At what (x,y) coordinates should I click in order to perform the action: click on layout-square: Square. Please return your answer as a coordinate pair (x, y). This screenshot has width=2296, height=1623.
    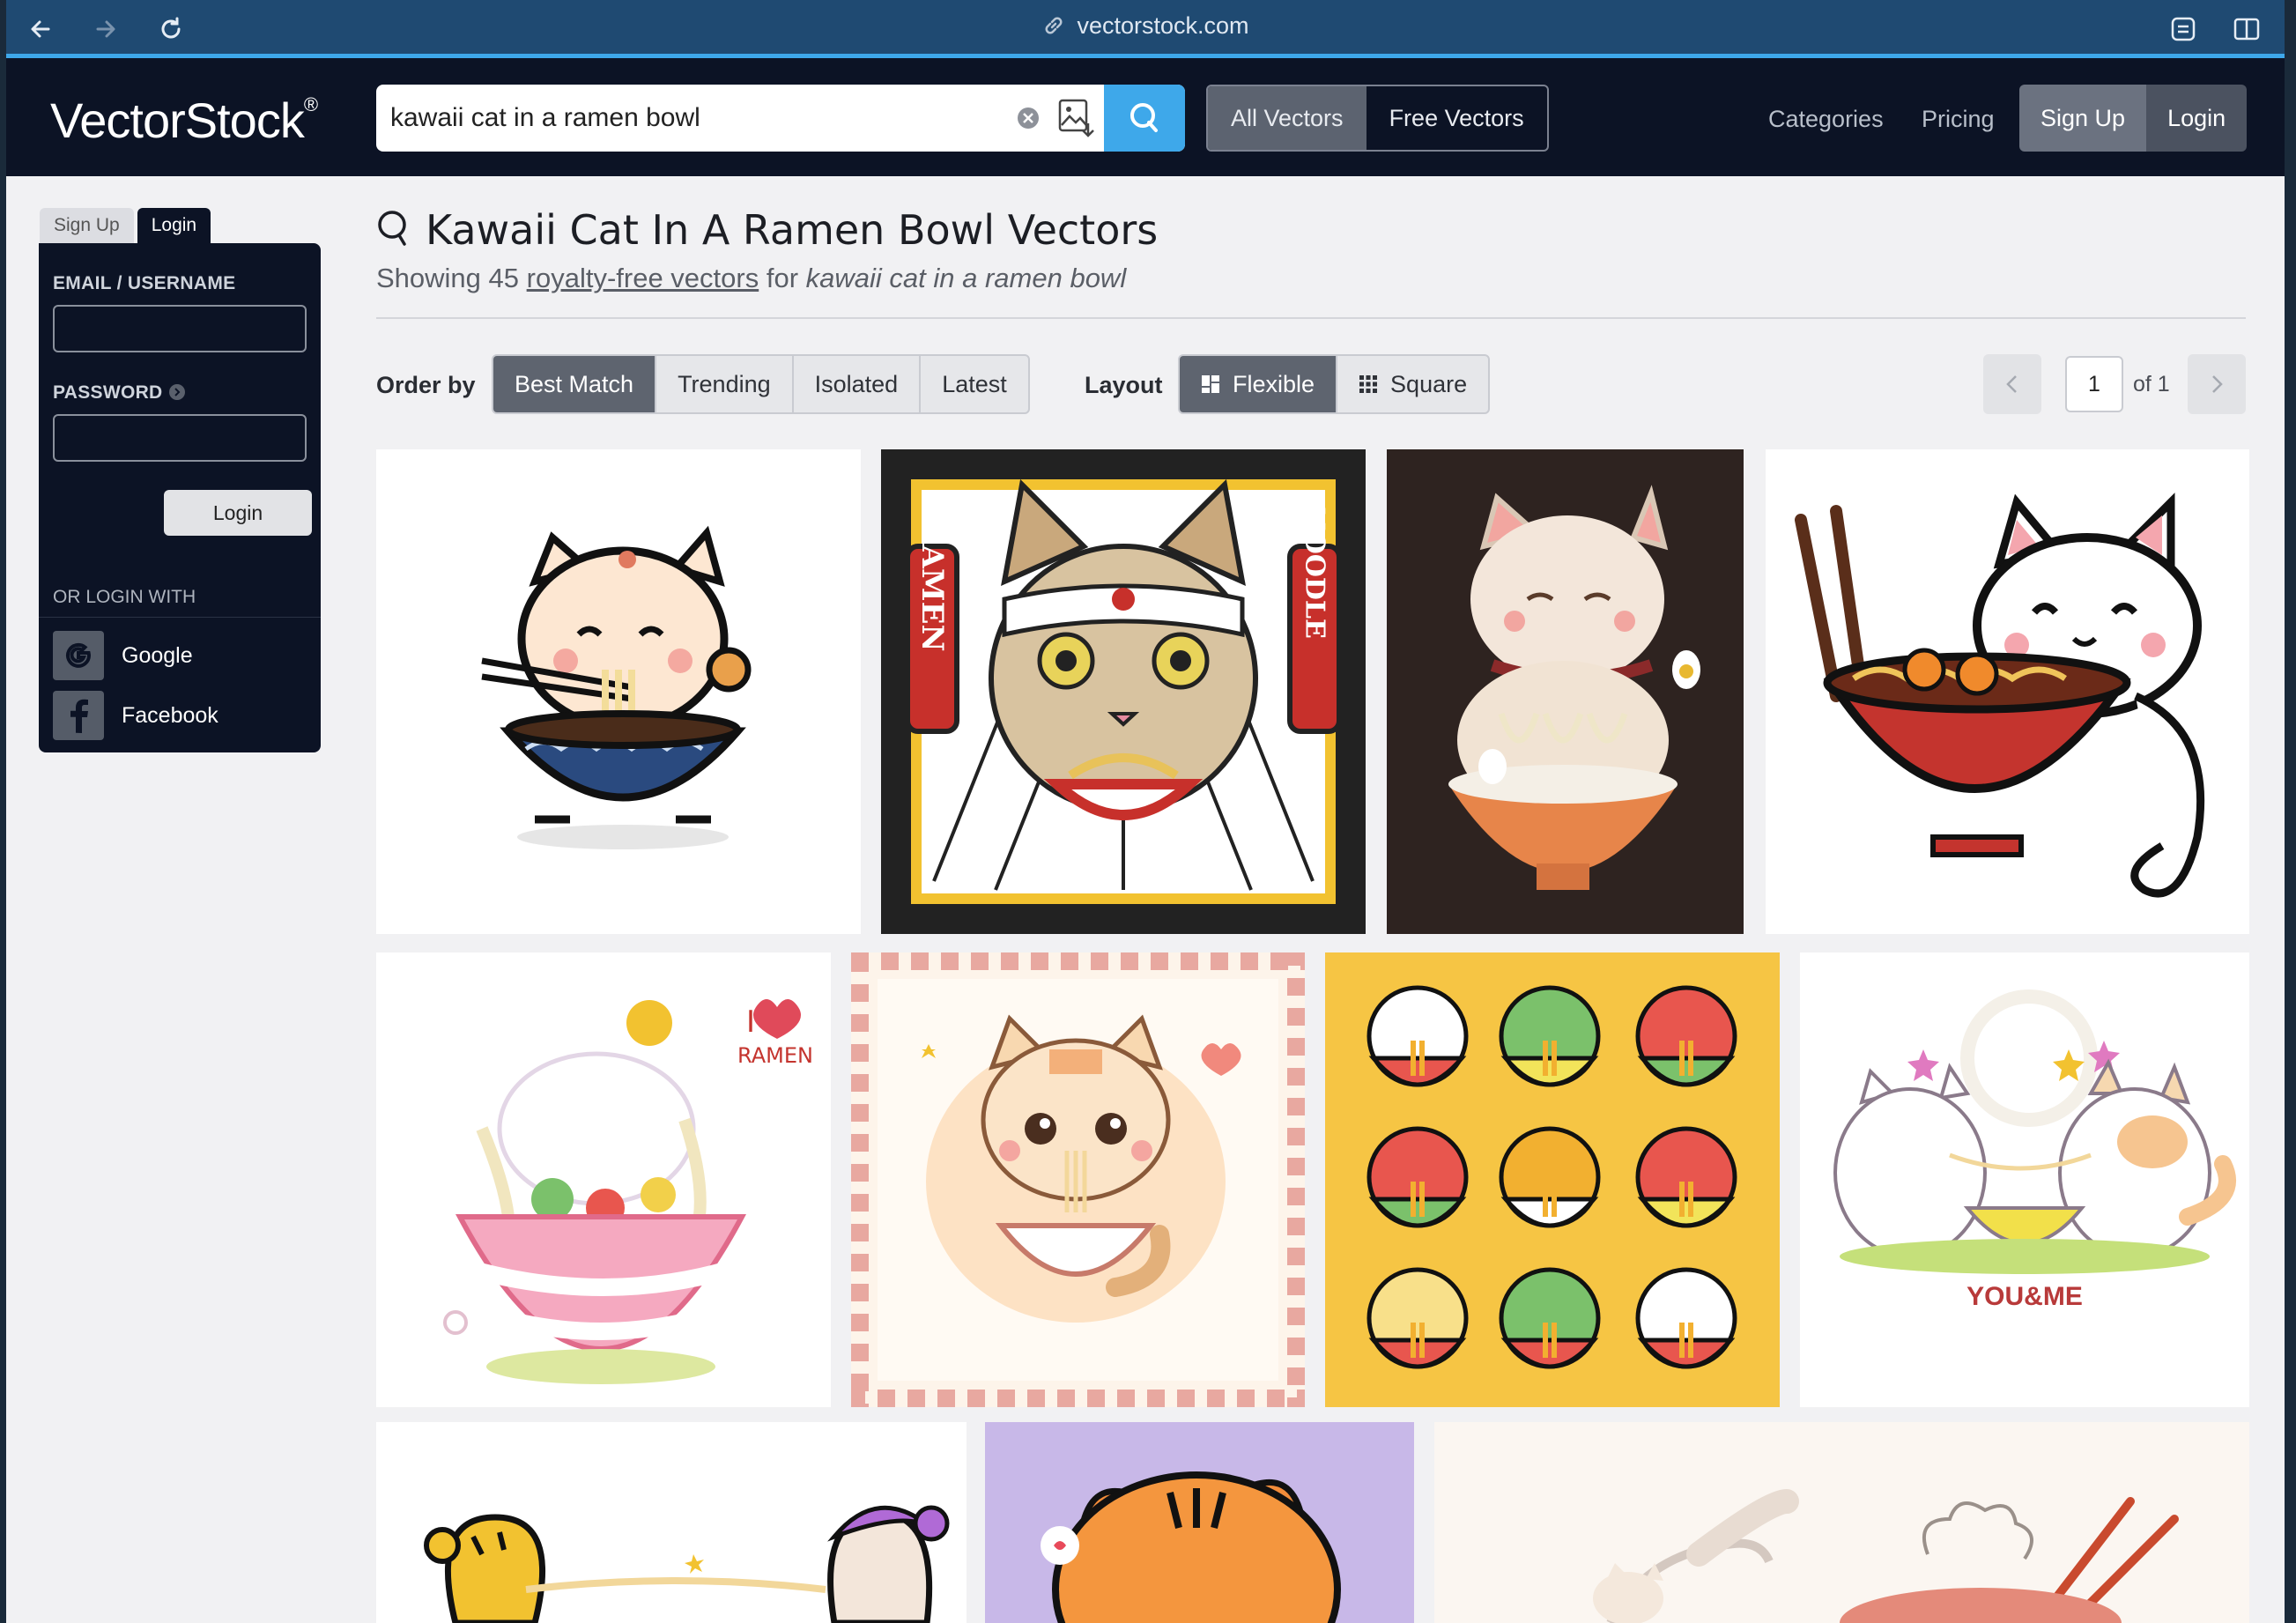
    Looking at the image, I should click on (1412, 384).